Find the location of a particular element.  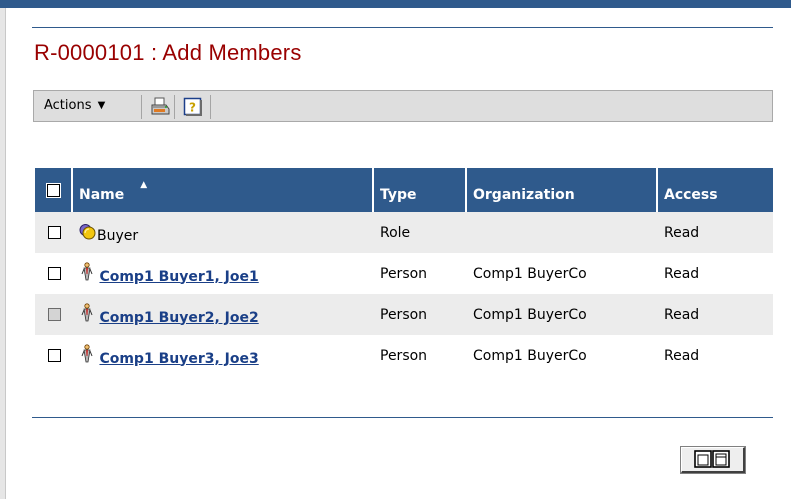

table-row: Buyer Role Read is located at coordinates (404, 232).